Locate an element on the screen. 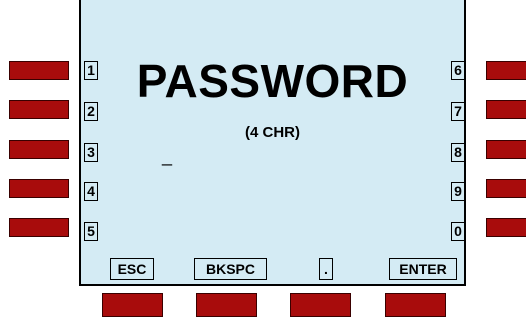 The image size is (526, 317). label-key-1: 1 is located at coordinates (91, 70).